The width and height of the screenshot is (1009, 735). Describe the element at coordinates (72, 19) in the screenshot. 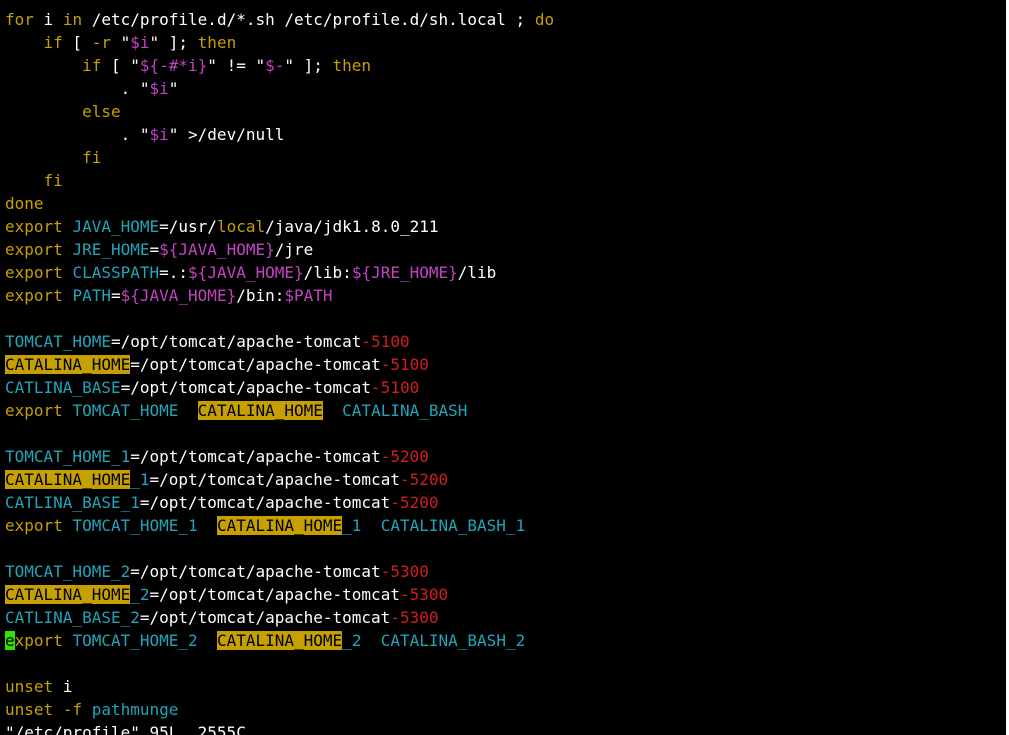

I see `code-token: in` at that location.